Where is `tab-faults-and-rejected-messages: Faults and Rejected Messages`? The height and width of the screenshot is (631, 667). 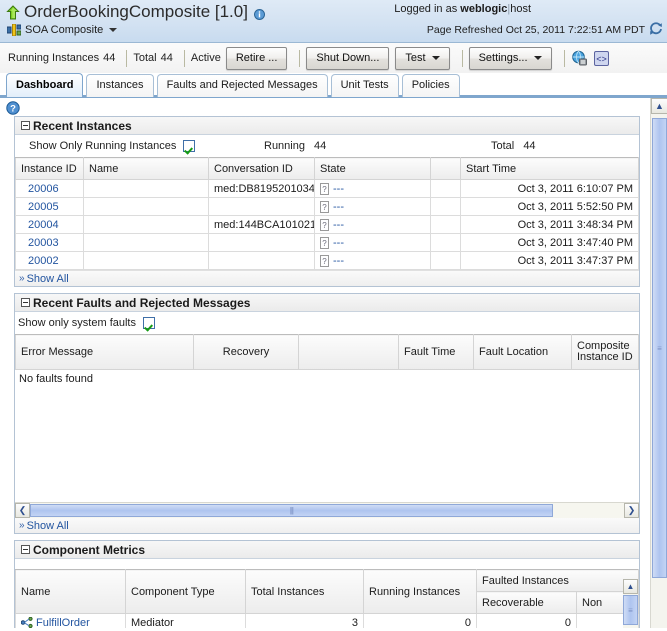 tab-faults-and-rejected-messages: Faults and Rejected Messages is located at coordinates (242, 85).